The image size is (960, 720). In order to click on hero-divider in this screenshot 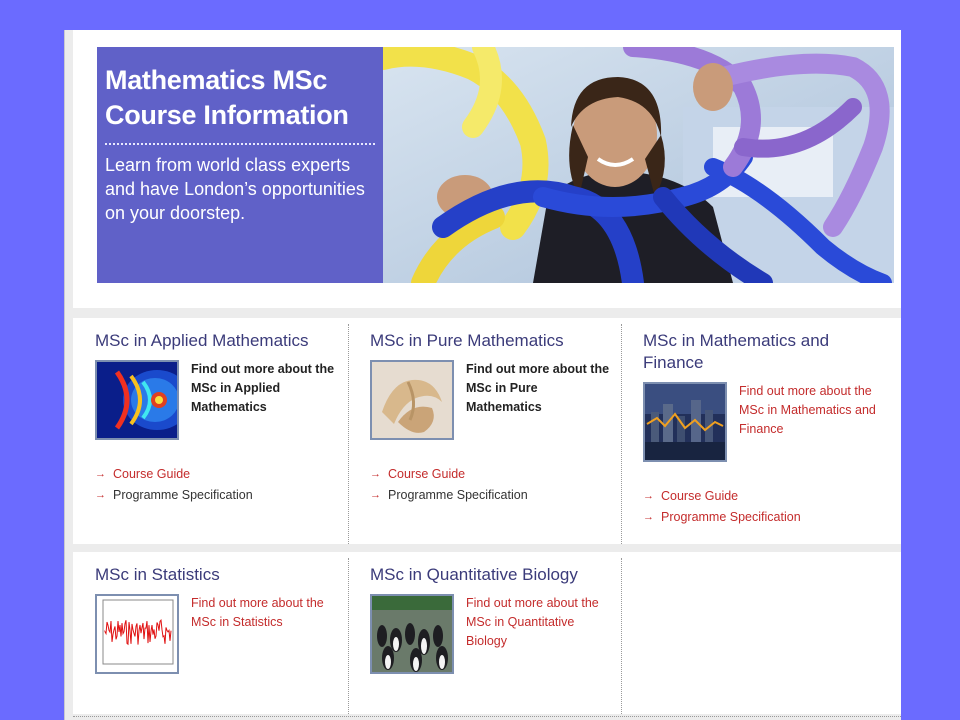, I will do `click(240, 144)`.